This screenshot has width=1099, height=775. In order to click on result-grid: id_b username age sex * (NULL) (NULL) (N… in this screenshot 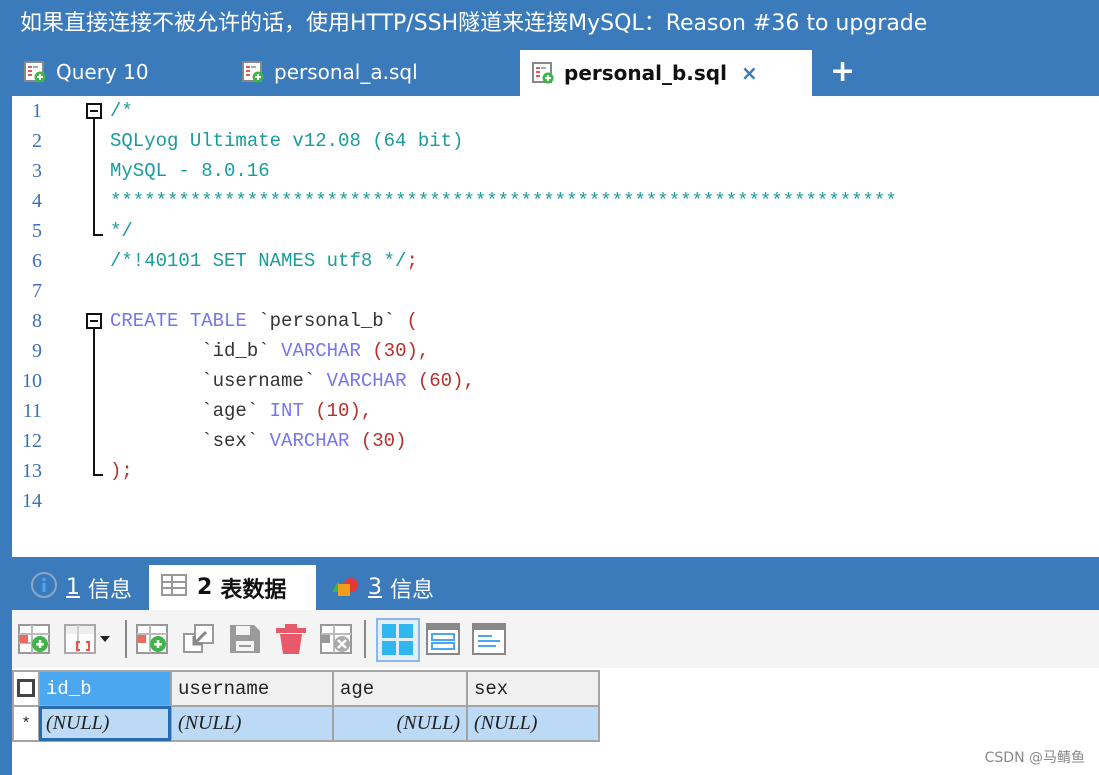, I will do `click(306, 706)`.